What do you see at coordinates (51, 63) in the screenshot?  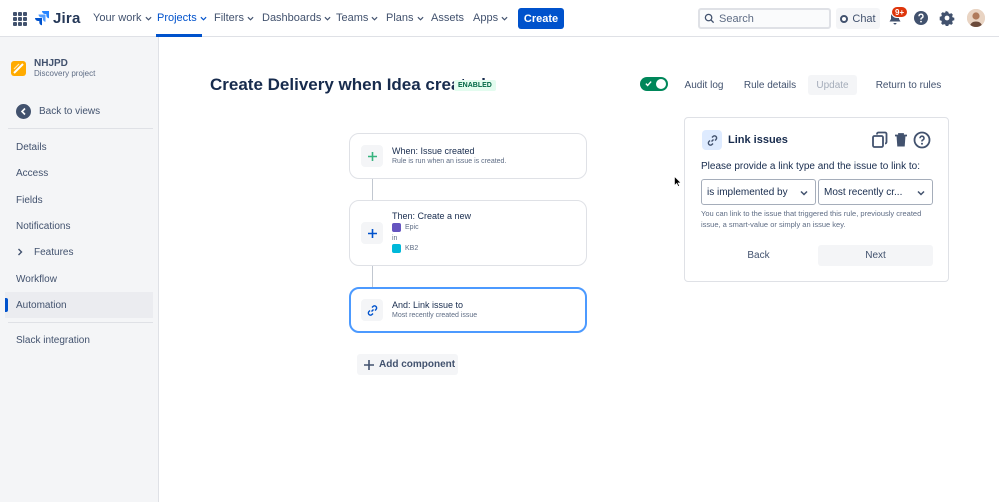 I see `project-name: NHJPD` at bounding box center [51, 63].